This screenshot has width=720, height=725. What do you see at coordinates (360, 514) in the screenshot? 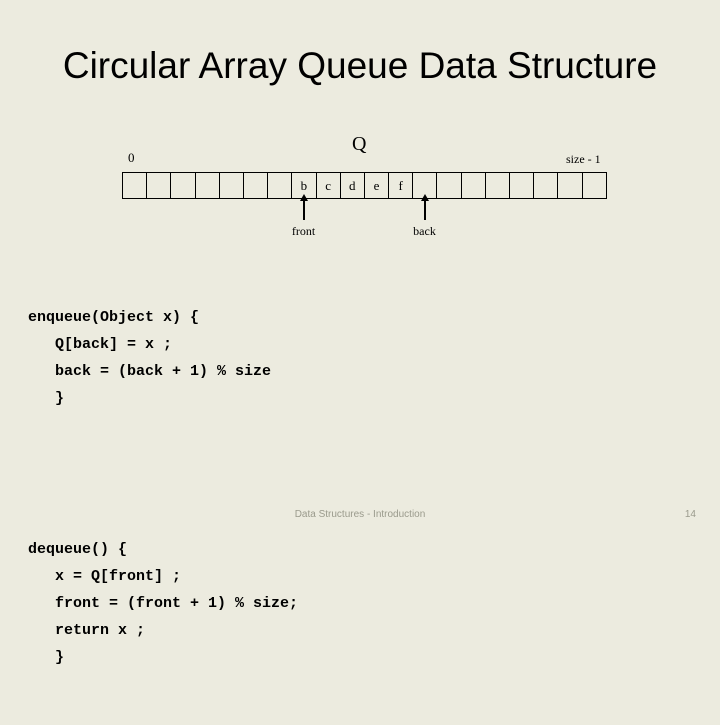
I see `footer-label: Data Structures - Introduction` at bounding box center [360, 514].